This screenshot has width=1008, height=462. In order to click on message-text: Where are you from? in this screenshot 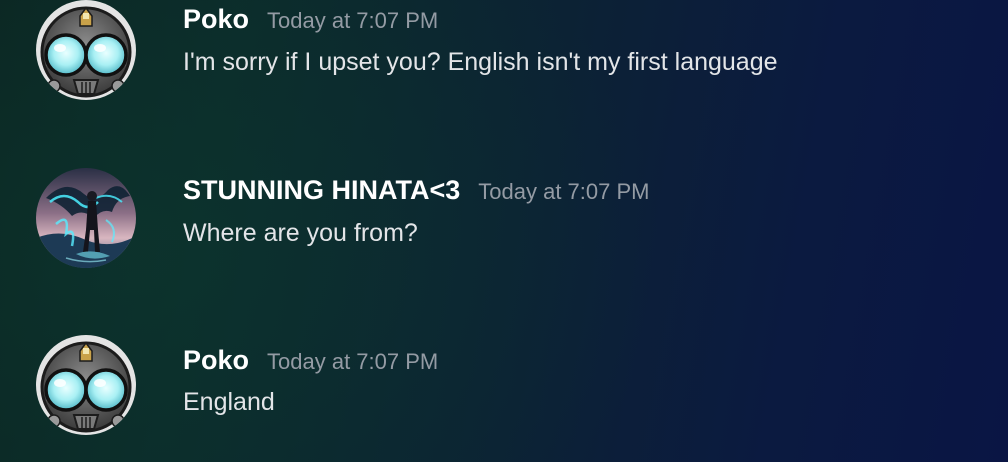, I will do `click(300, 233)`.